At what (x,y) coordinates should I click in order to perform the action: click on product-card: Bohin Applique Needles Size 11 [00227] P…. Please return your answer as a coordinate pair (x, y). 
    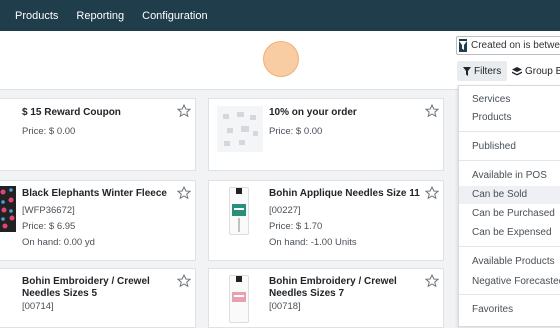
    Looking at the image, I should click on (326, 220).